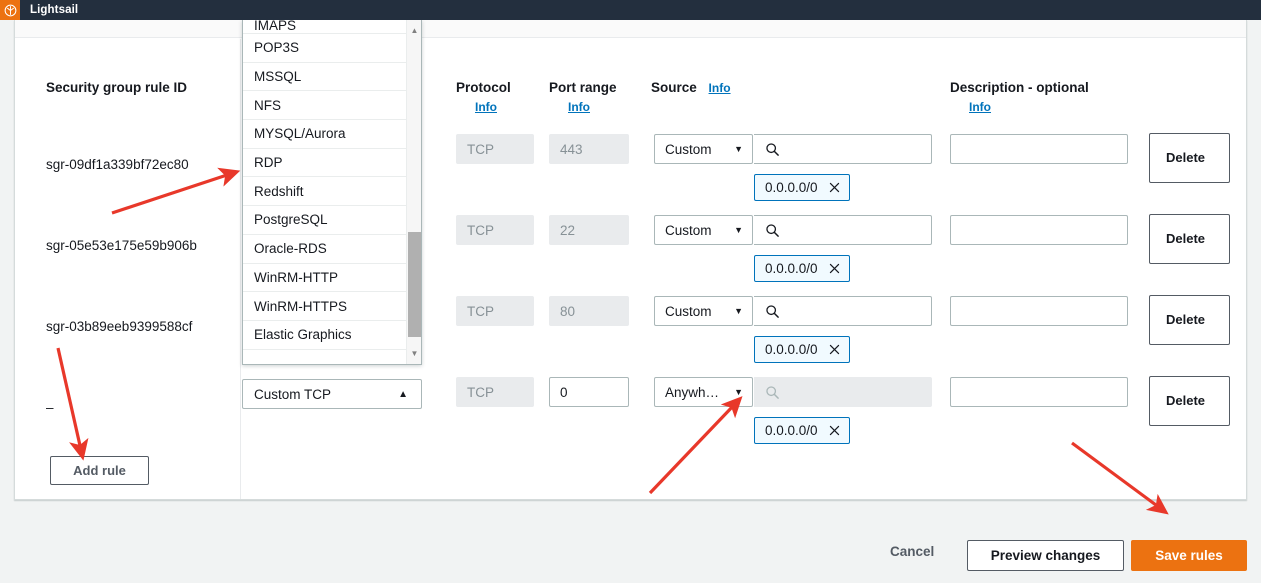  What do you see at coordinates (493, 107) in the screenshot?
I see `protocol-info-link: Info` at bounding box center [493, 107].